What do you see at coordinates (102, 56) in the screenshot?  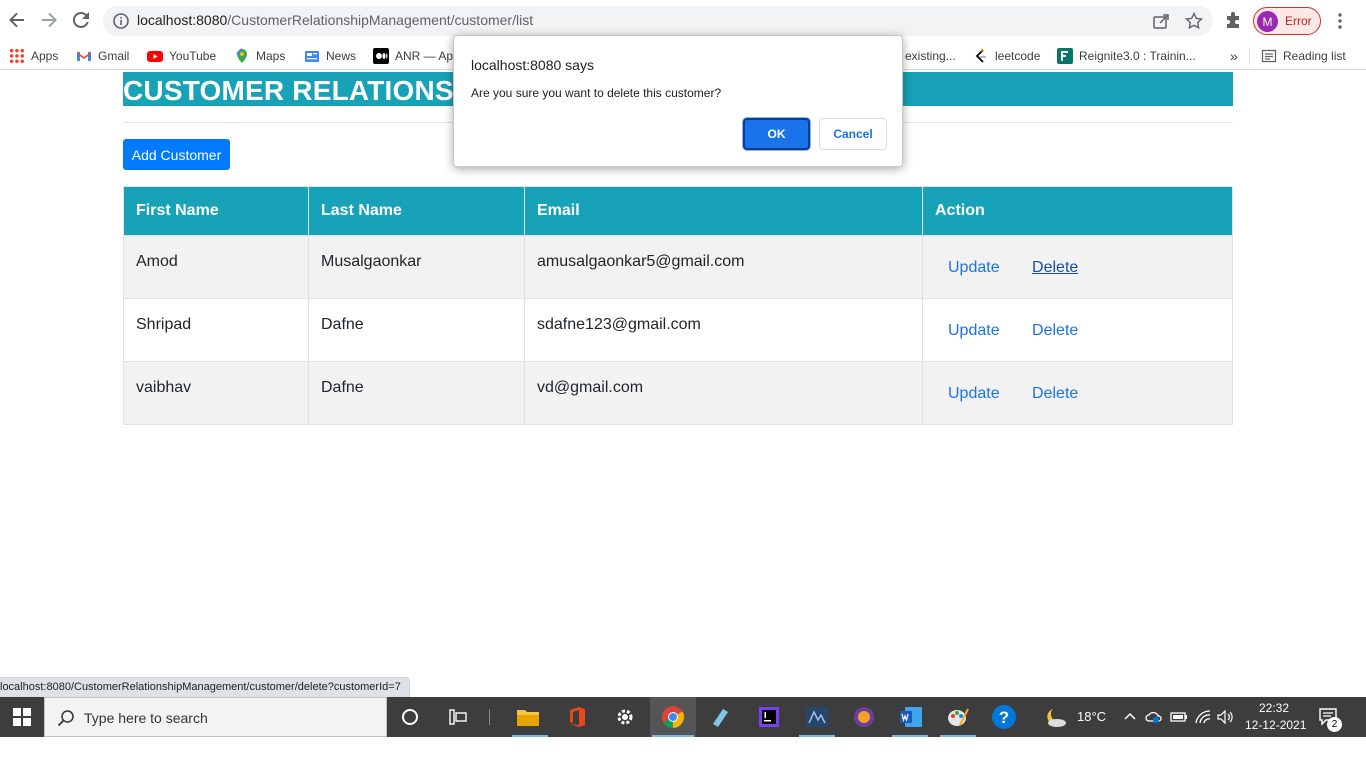 I see `bookmark-gmail: Gmail` at bounding box center [102, 56].